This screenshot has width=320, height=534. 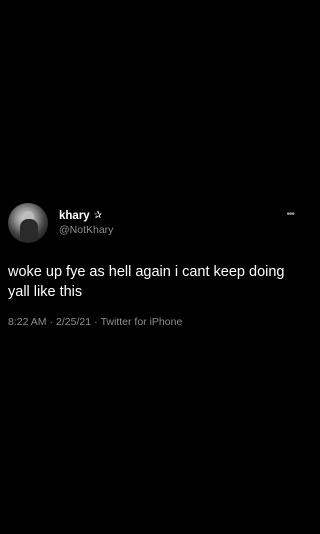 I want to click on star-icon: ✰, so click(x=98, y=216).